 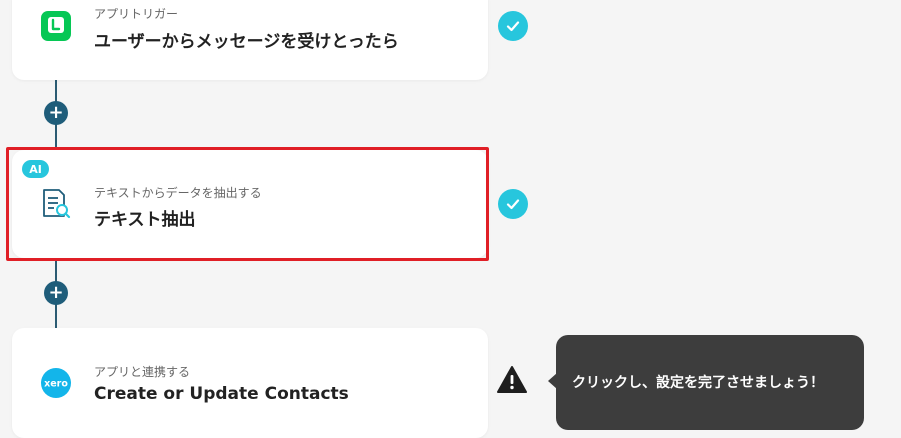 I want to click on xero-logo: xero, so click(x=56, y=383).